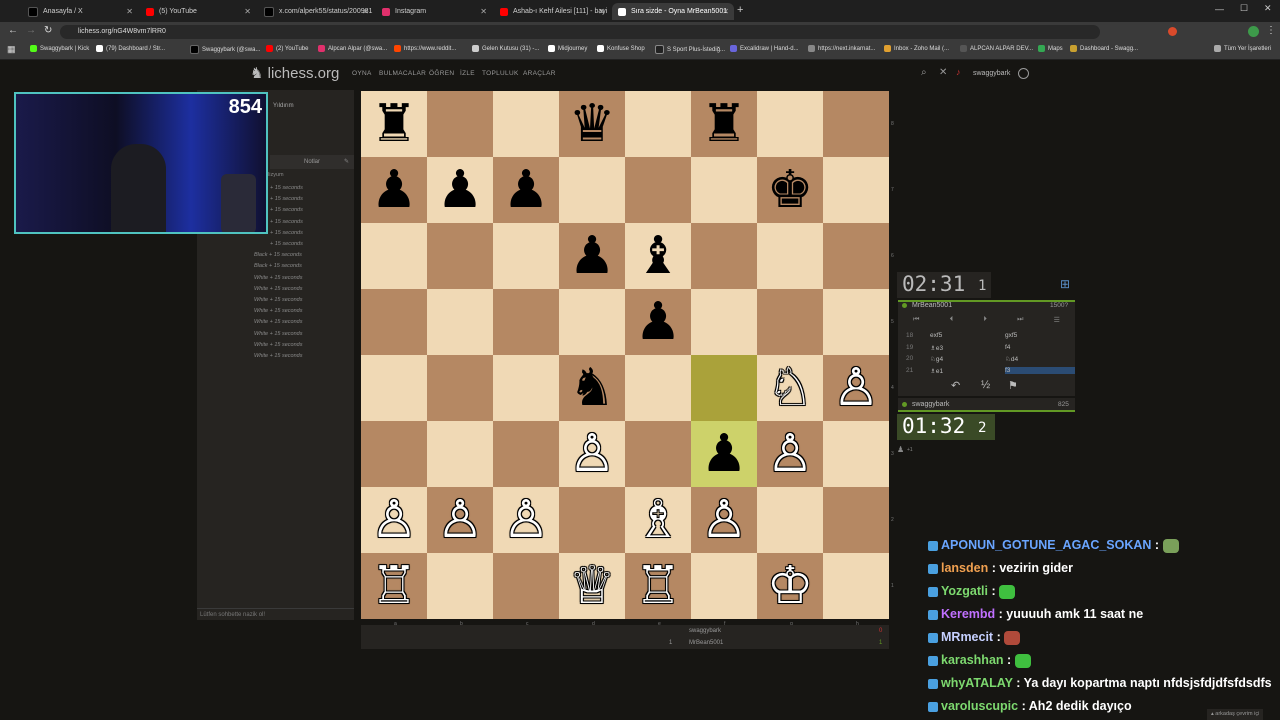  Describe the element at coordinates (592, 454) in the screenshot. I see `chess-piece-d3: ♙` at that location.